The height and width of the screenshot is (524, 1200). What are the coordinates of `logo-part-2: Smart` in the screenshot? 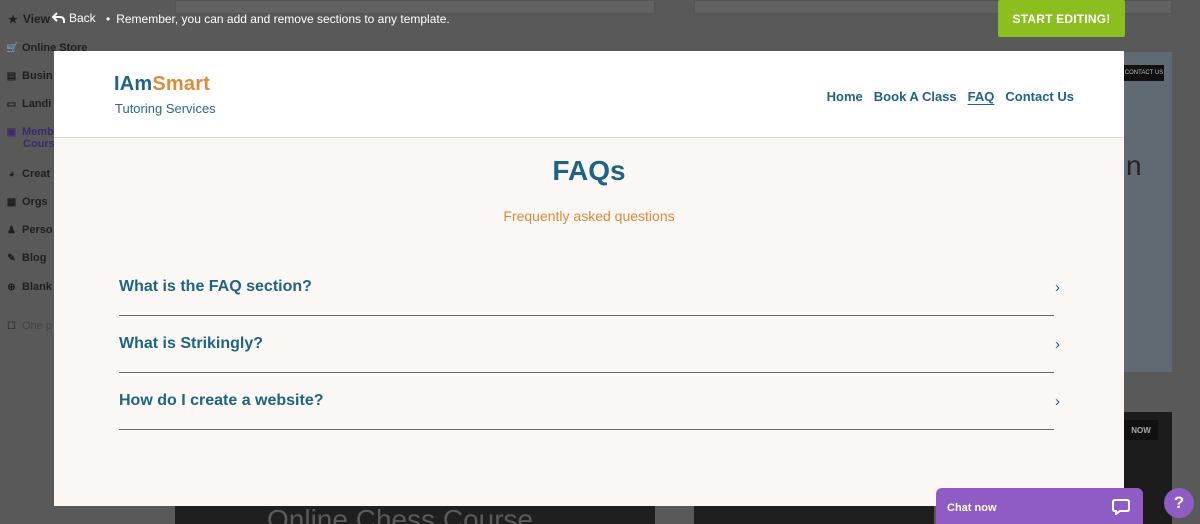 It's located at (181, 84).